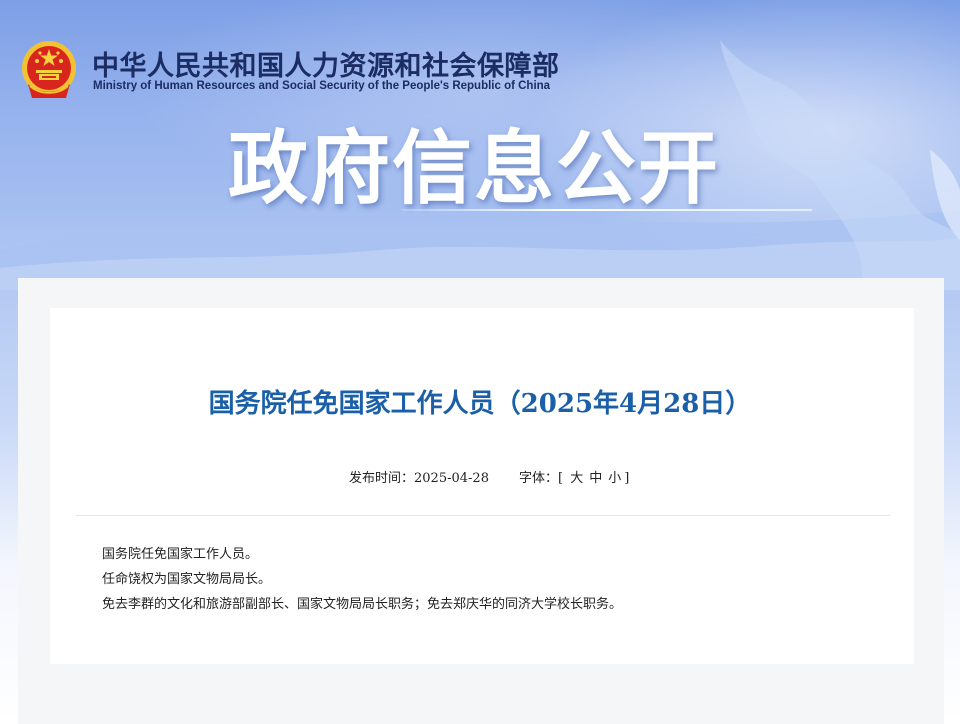  What do you see at coordinates (474, 168) in the screenshot?
I see `banner-title: 政府信息公开` at bounding box center [474, 168].